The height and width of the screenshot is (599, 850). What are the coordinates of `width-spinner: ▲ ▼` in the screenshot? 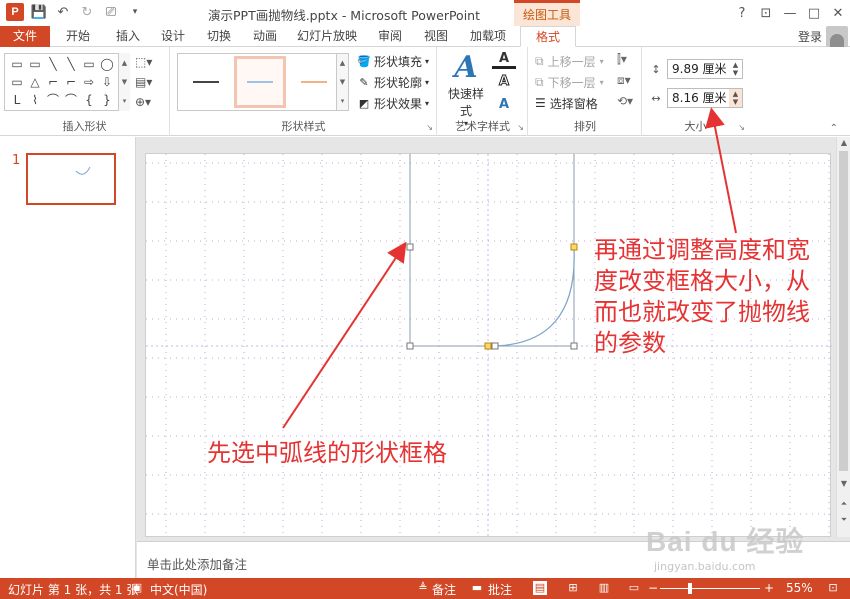 It's located at (735, 98).